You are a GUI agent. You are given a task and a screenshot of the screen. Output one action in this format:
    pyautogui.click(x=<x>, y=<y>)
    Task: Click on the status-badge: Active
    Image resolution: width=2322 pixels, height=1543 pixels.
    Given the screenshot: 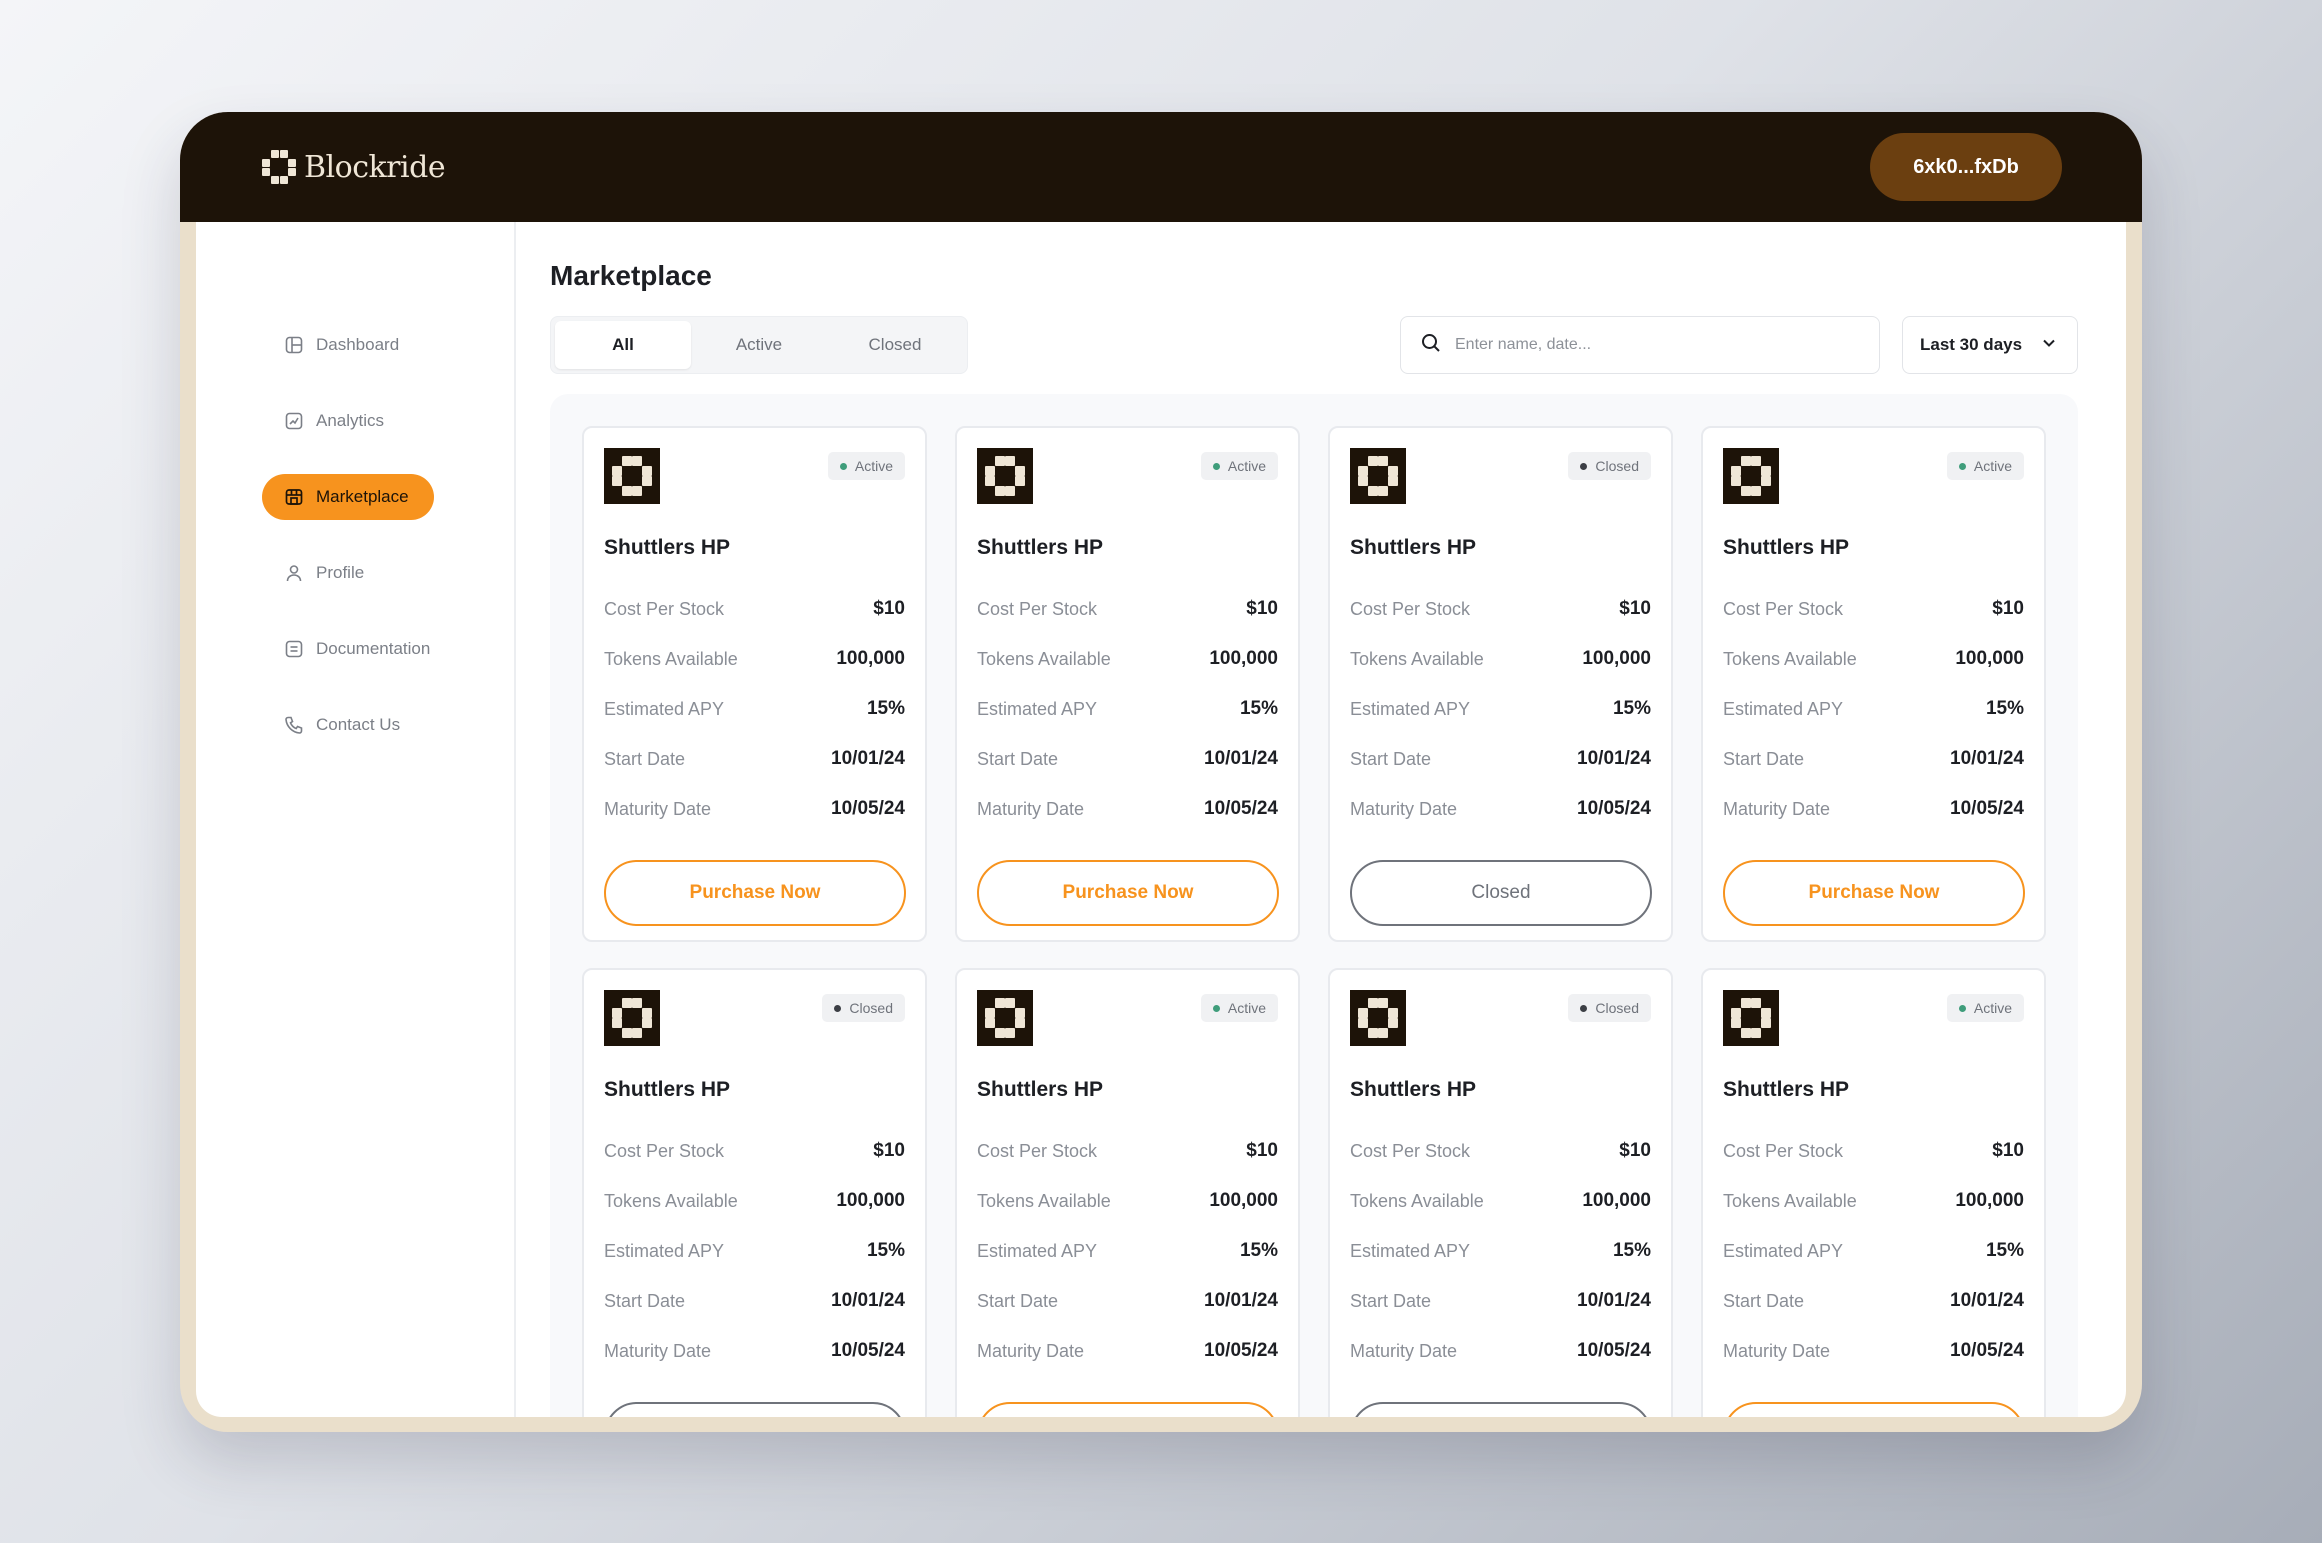 What is the action you would take?
    pyautogui.click(x=1985, y=466)
    